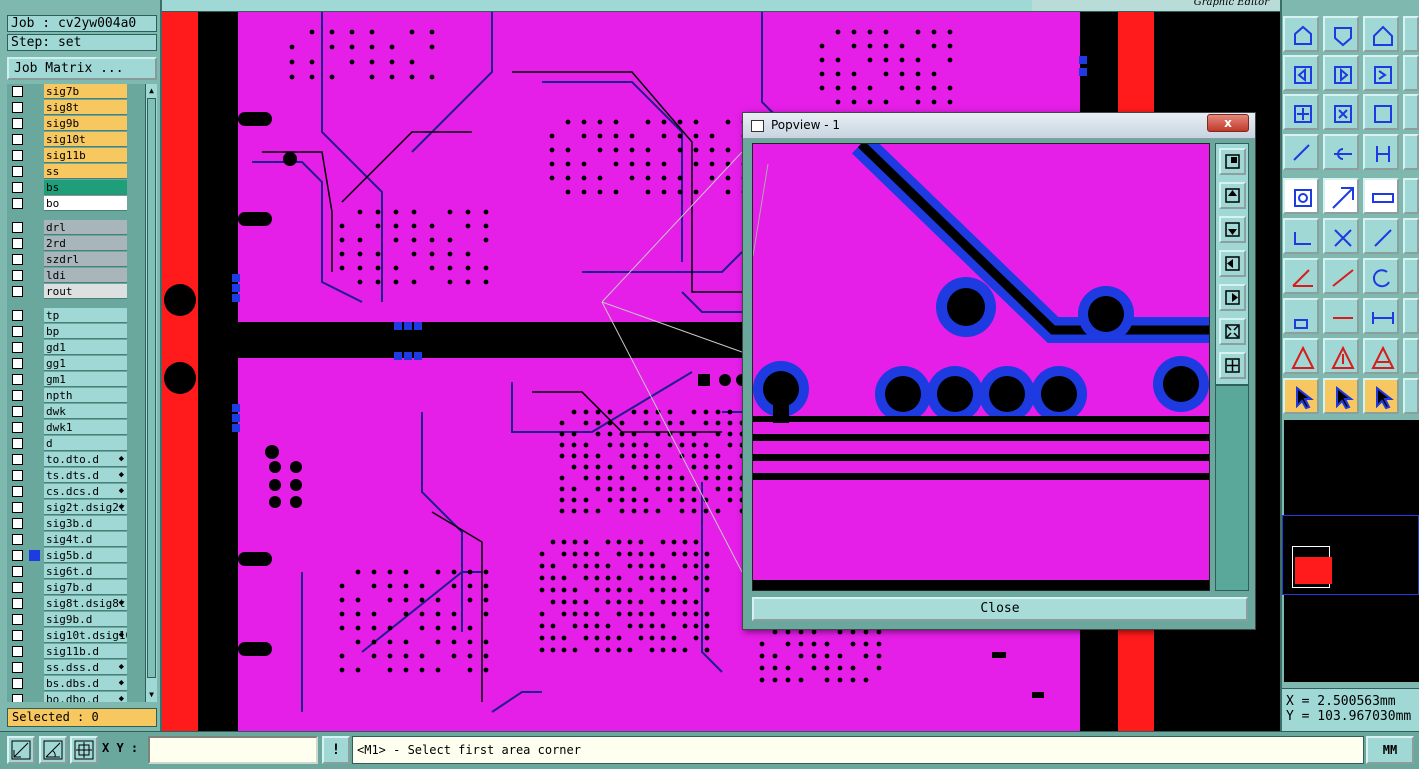 This screenshot has width=1419, height=769. I want to click on layer-list-scrollbar: ▲ ▼, so click(151, 393).